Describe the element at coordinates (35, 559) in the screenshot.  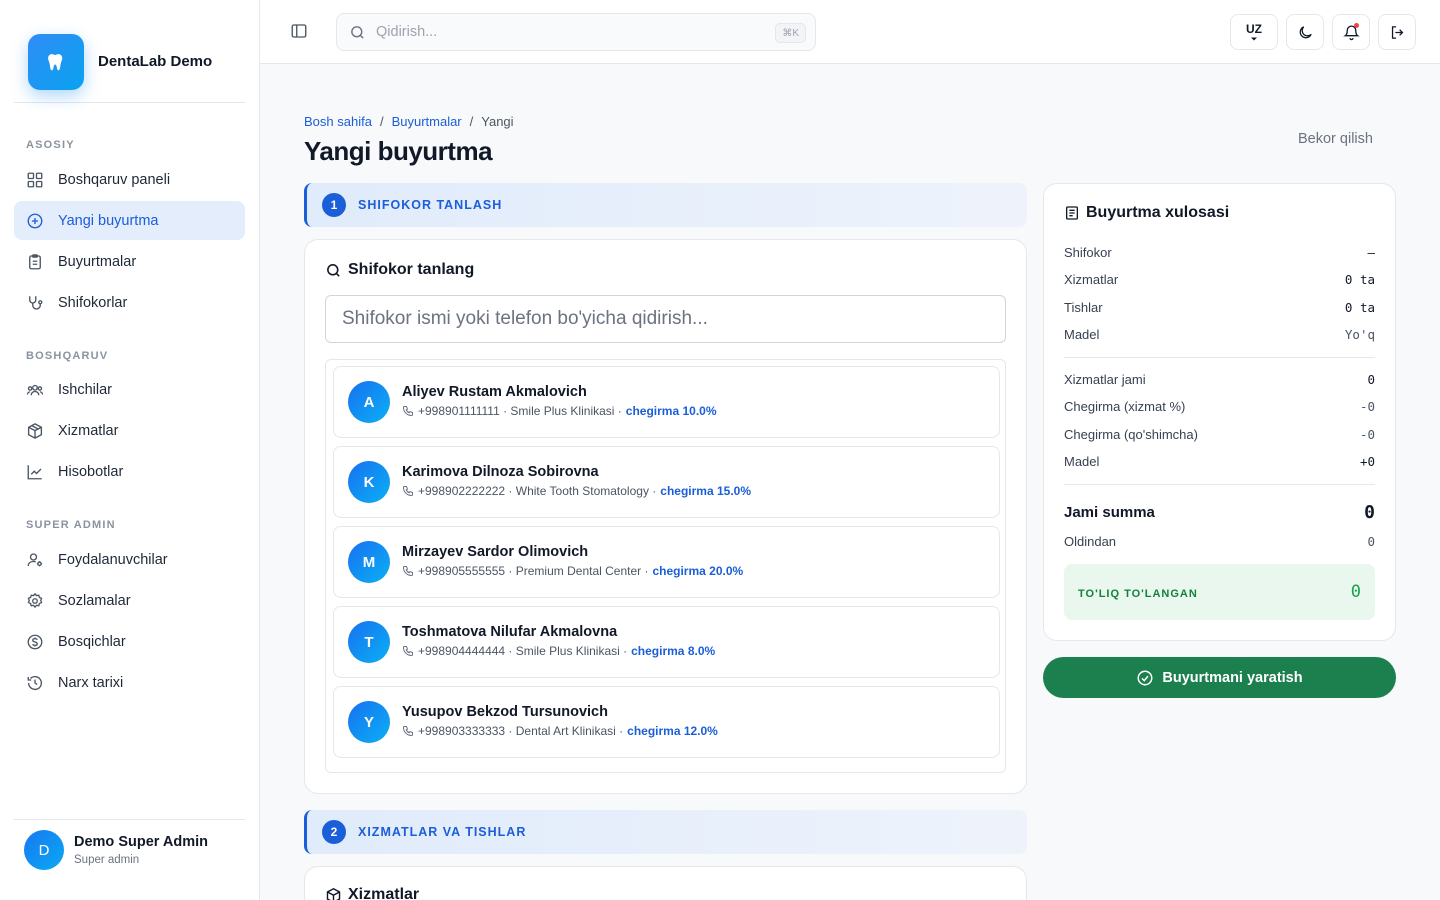
I see `user-cog-icon` at that location.